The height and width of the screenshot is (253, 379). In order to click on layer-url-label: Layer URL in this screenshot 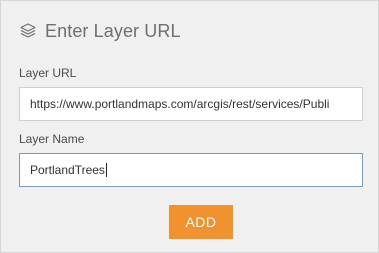, I will do `click(48, 73)`.